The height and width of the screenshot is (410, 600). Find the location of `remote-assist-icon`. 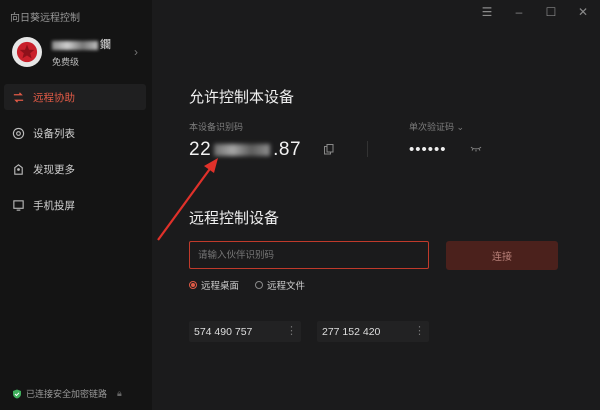

remote-assist-icon is located at coordinates (18, 97).